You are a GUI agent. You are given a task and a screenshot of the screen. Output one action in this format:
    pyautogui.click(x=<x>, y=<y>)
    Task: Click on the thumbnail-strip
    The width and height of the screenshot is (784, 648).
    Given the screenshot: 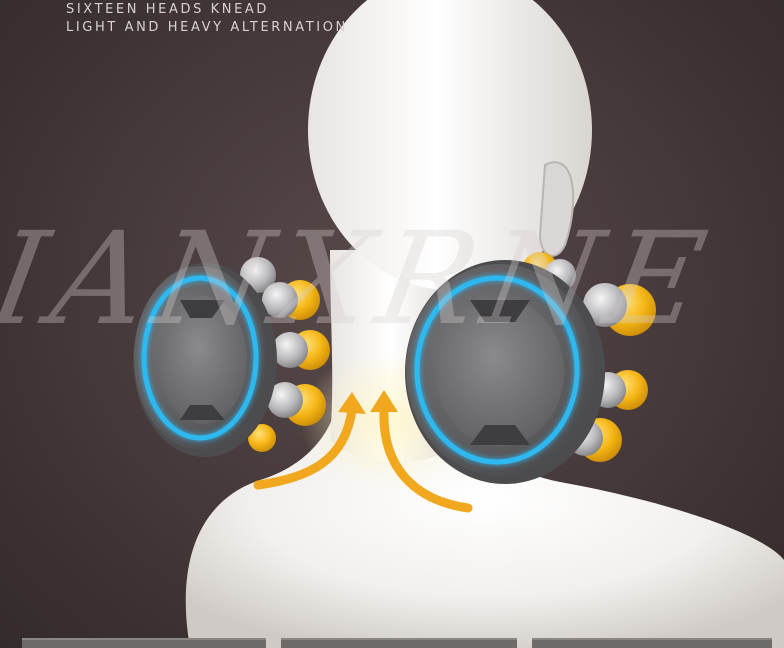 What is the action you would take?
    pyautogui.click(x=392, y=643)
    